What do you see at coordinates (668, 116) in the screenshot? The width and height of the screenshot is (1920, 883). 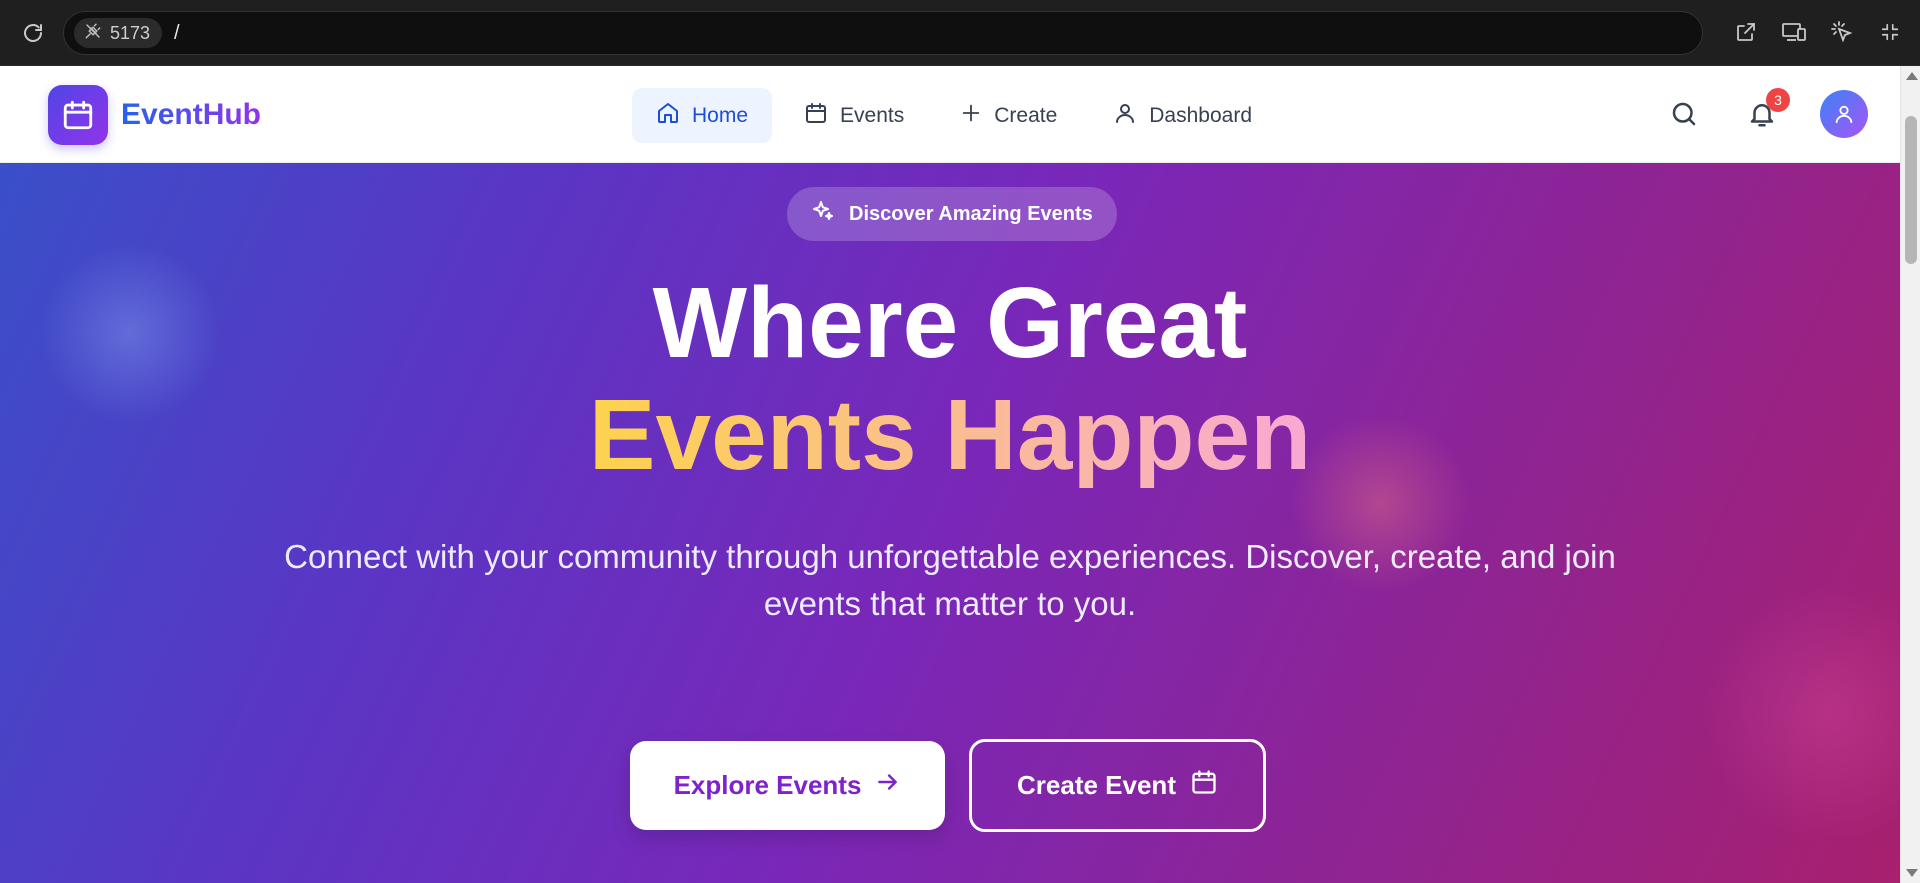 I see `home-icon` at bounding box center [668, 116].